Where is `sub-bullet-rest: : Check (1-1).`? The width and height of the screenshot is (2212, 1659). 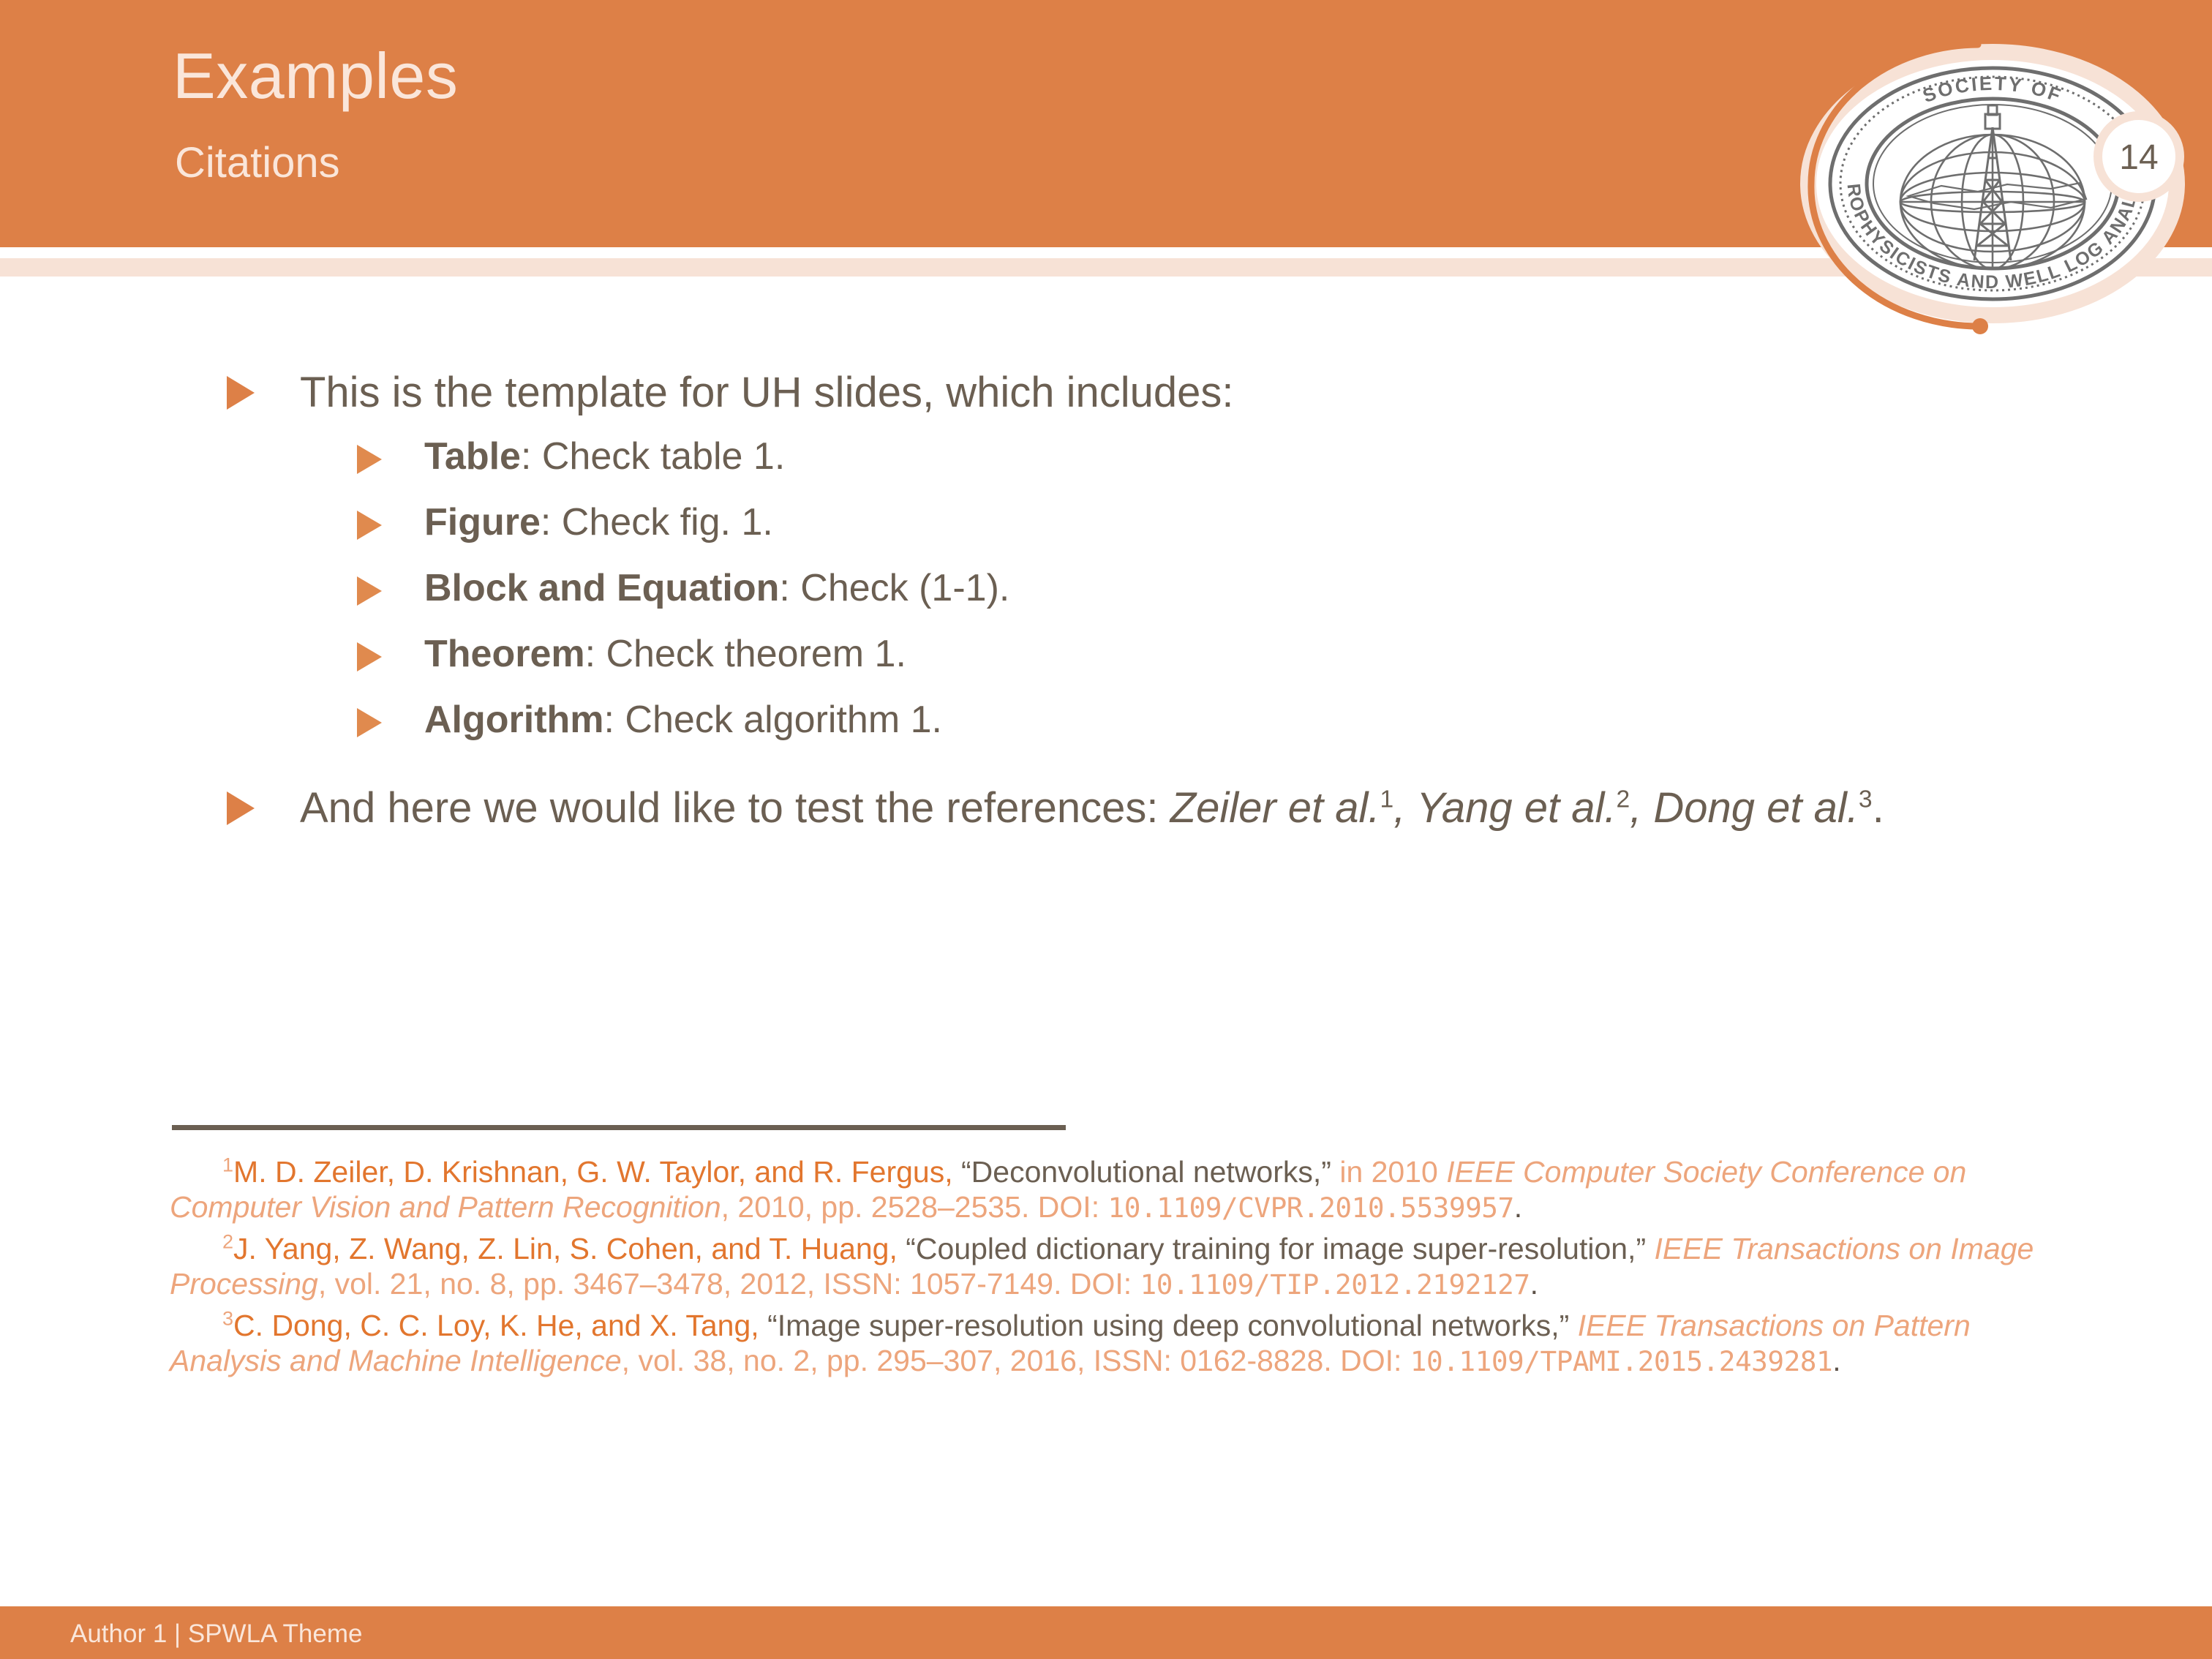 sub-bullet-rest: : Check (1-1). is located at coordinates (894, 588).